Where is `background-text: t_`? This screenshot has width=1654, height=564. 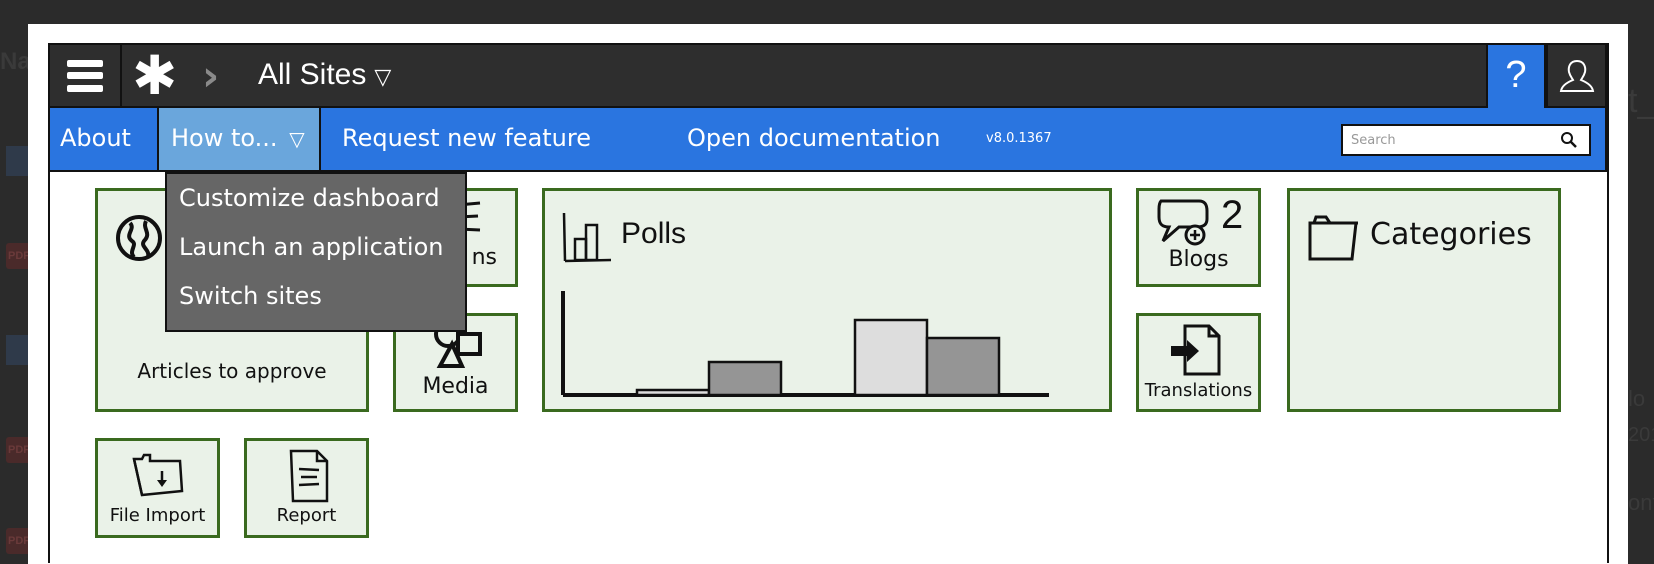
background-text: t_ is located at coordinates (1641, 101).